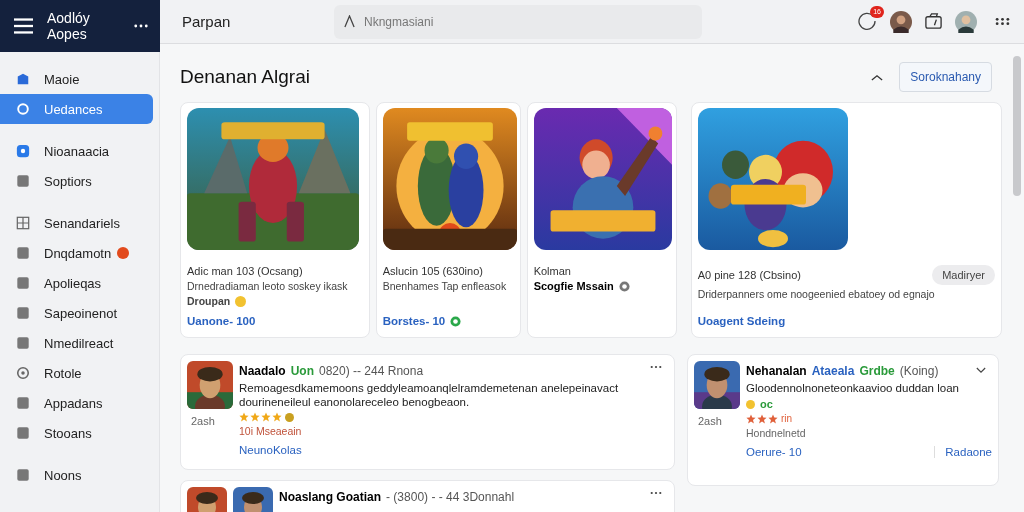 The width and height of the screenshot is (1024, 512). Describe the element at coordinates (445, 286) in the screenshot. I see `app-description: Bnenhames Tap enfleasok` at that location.